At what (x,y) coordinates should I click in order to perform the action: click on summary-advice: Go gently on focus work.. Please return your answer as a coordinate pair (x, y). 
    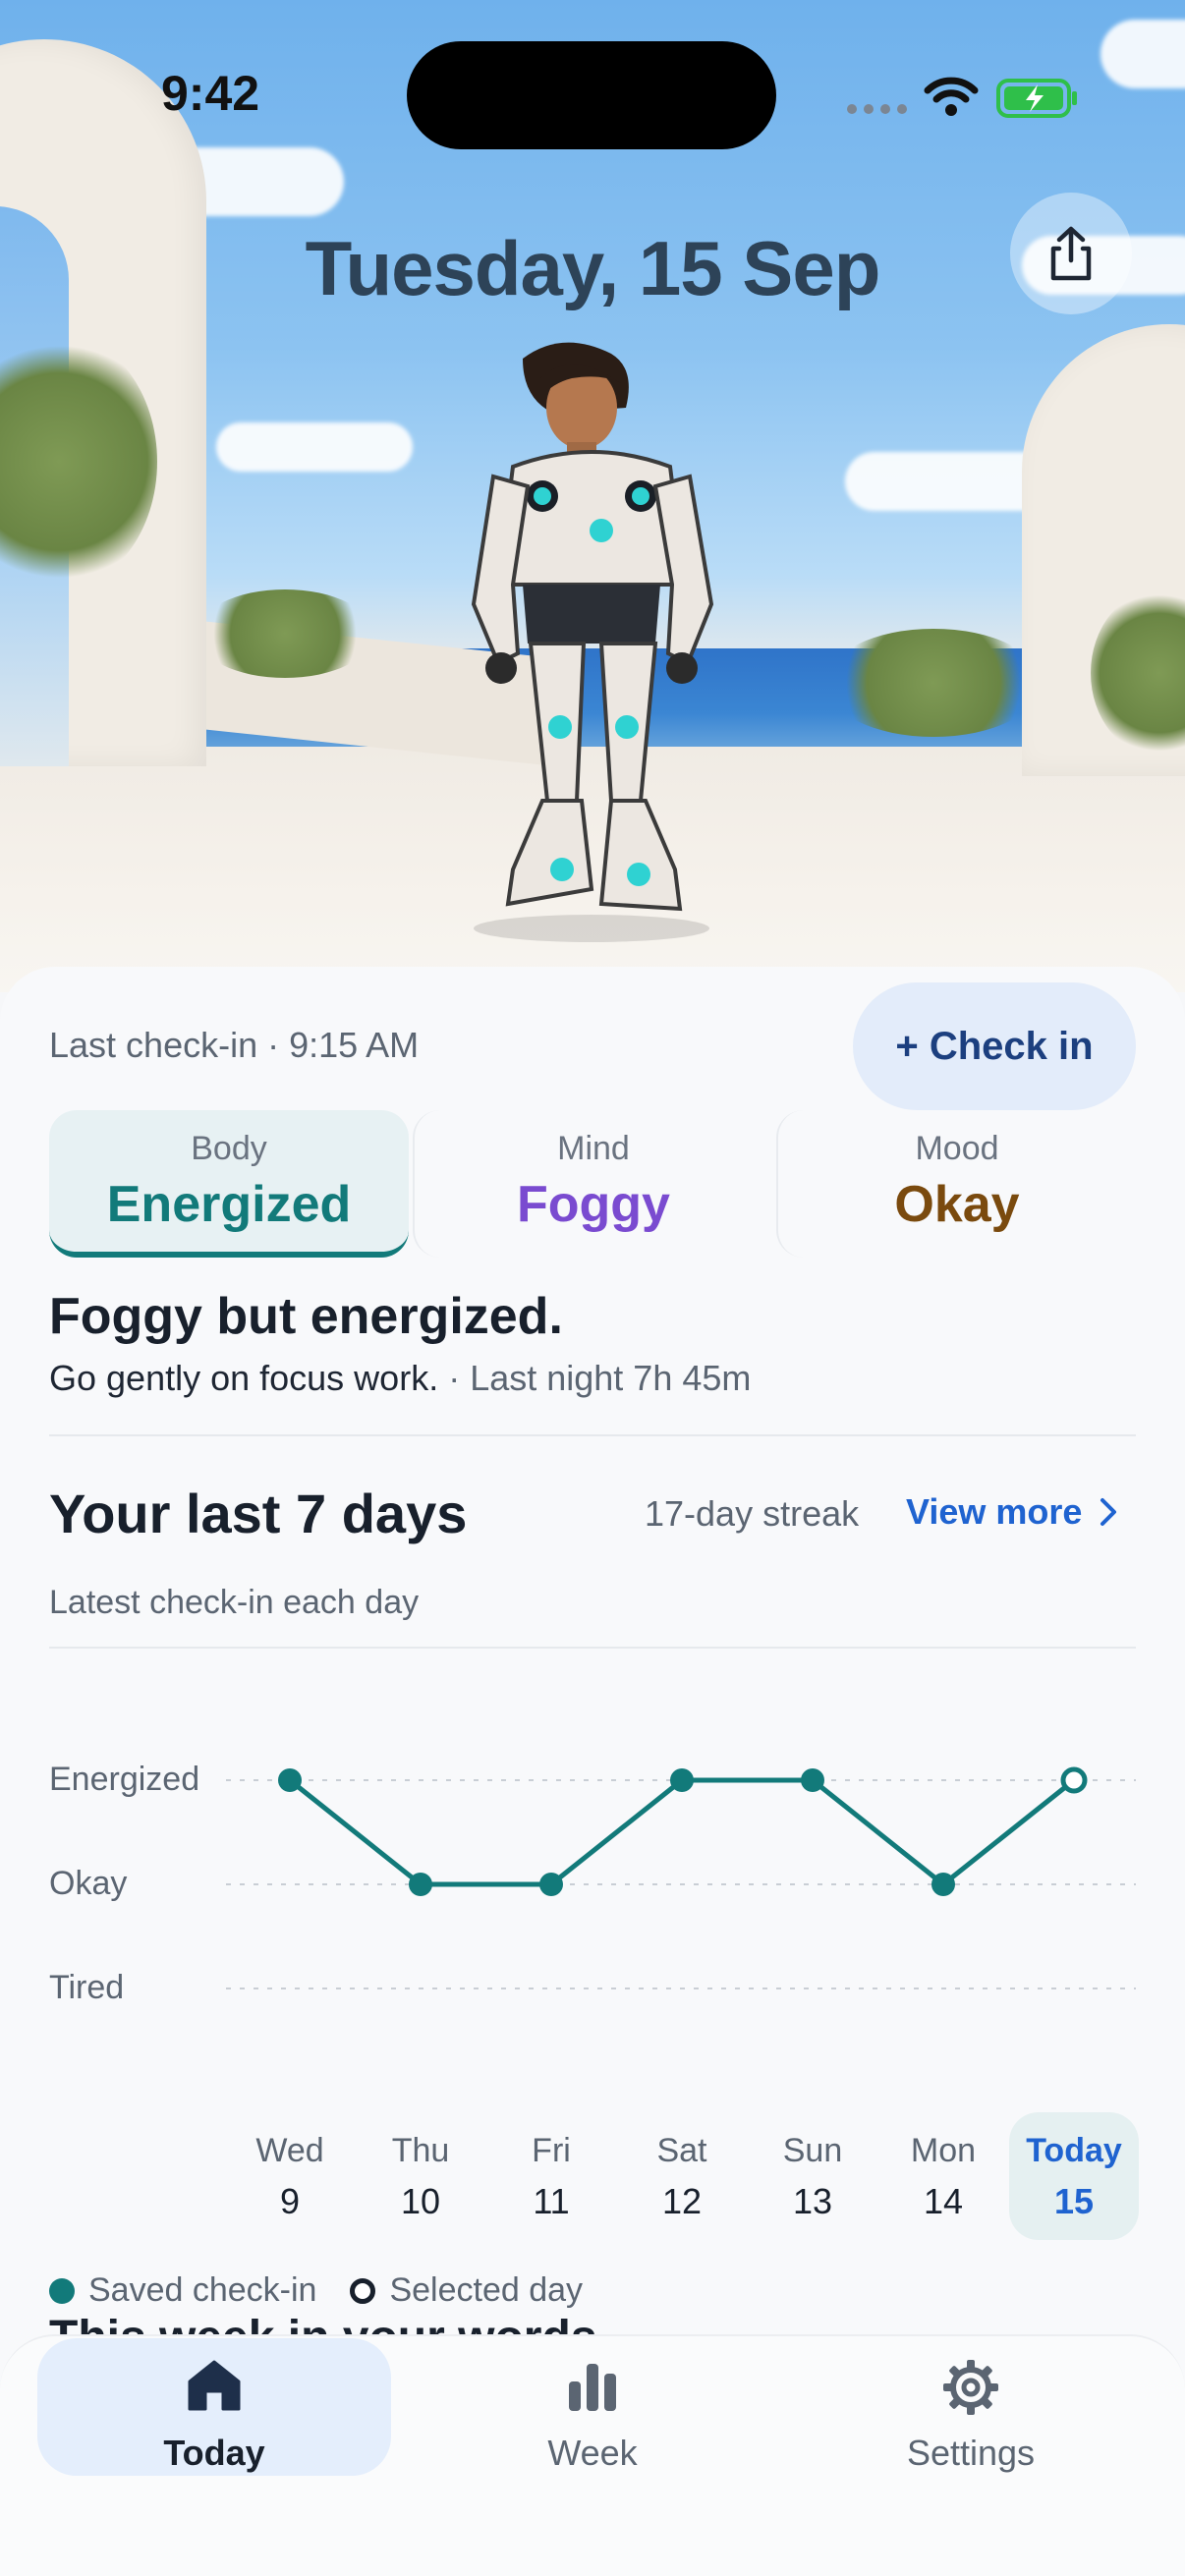
    Looking at the image, I should click on (244, 1378).